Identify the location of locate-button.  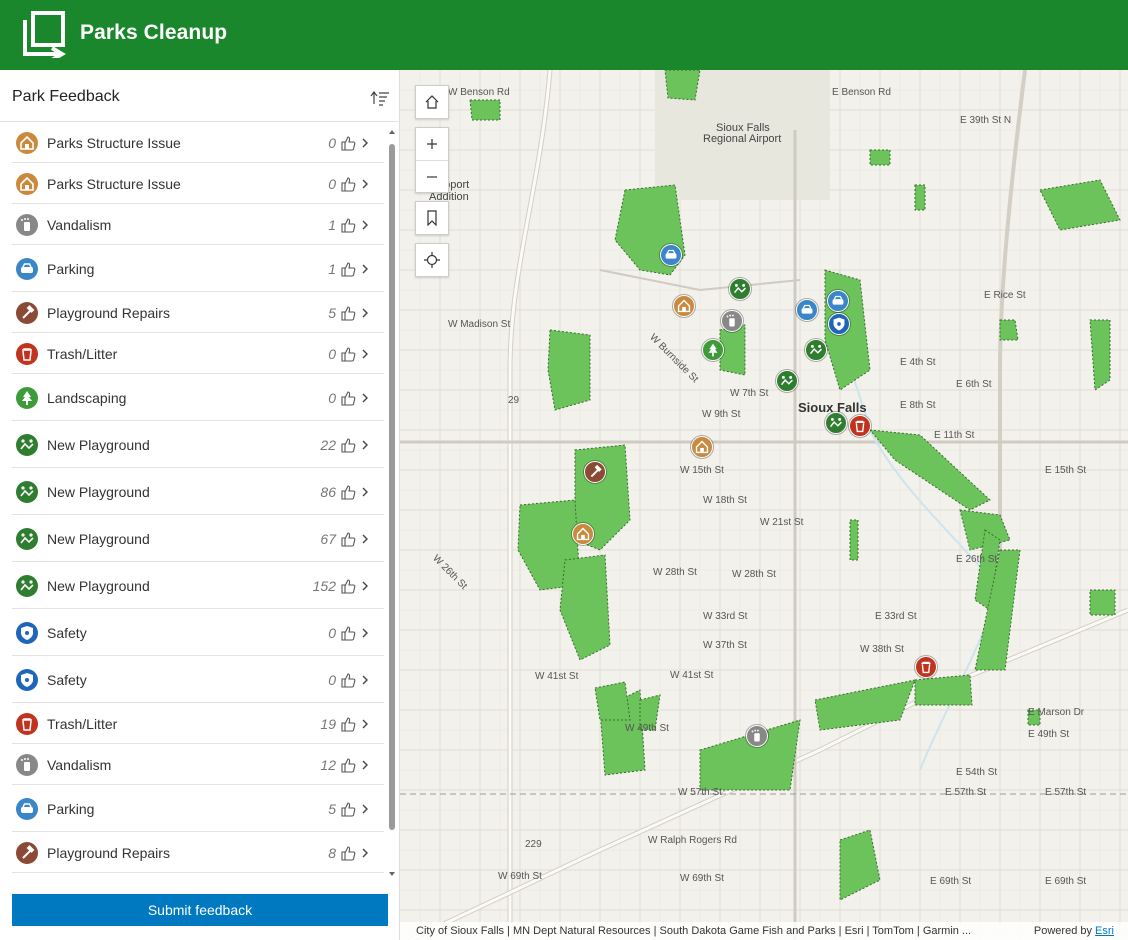
(432, 260).